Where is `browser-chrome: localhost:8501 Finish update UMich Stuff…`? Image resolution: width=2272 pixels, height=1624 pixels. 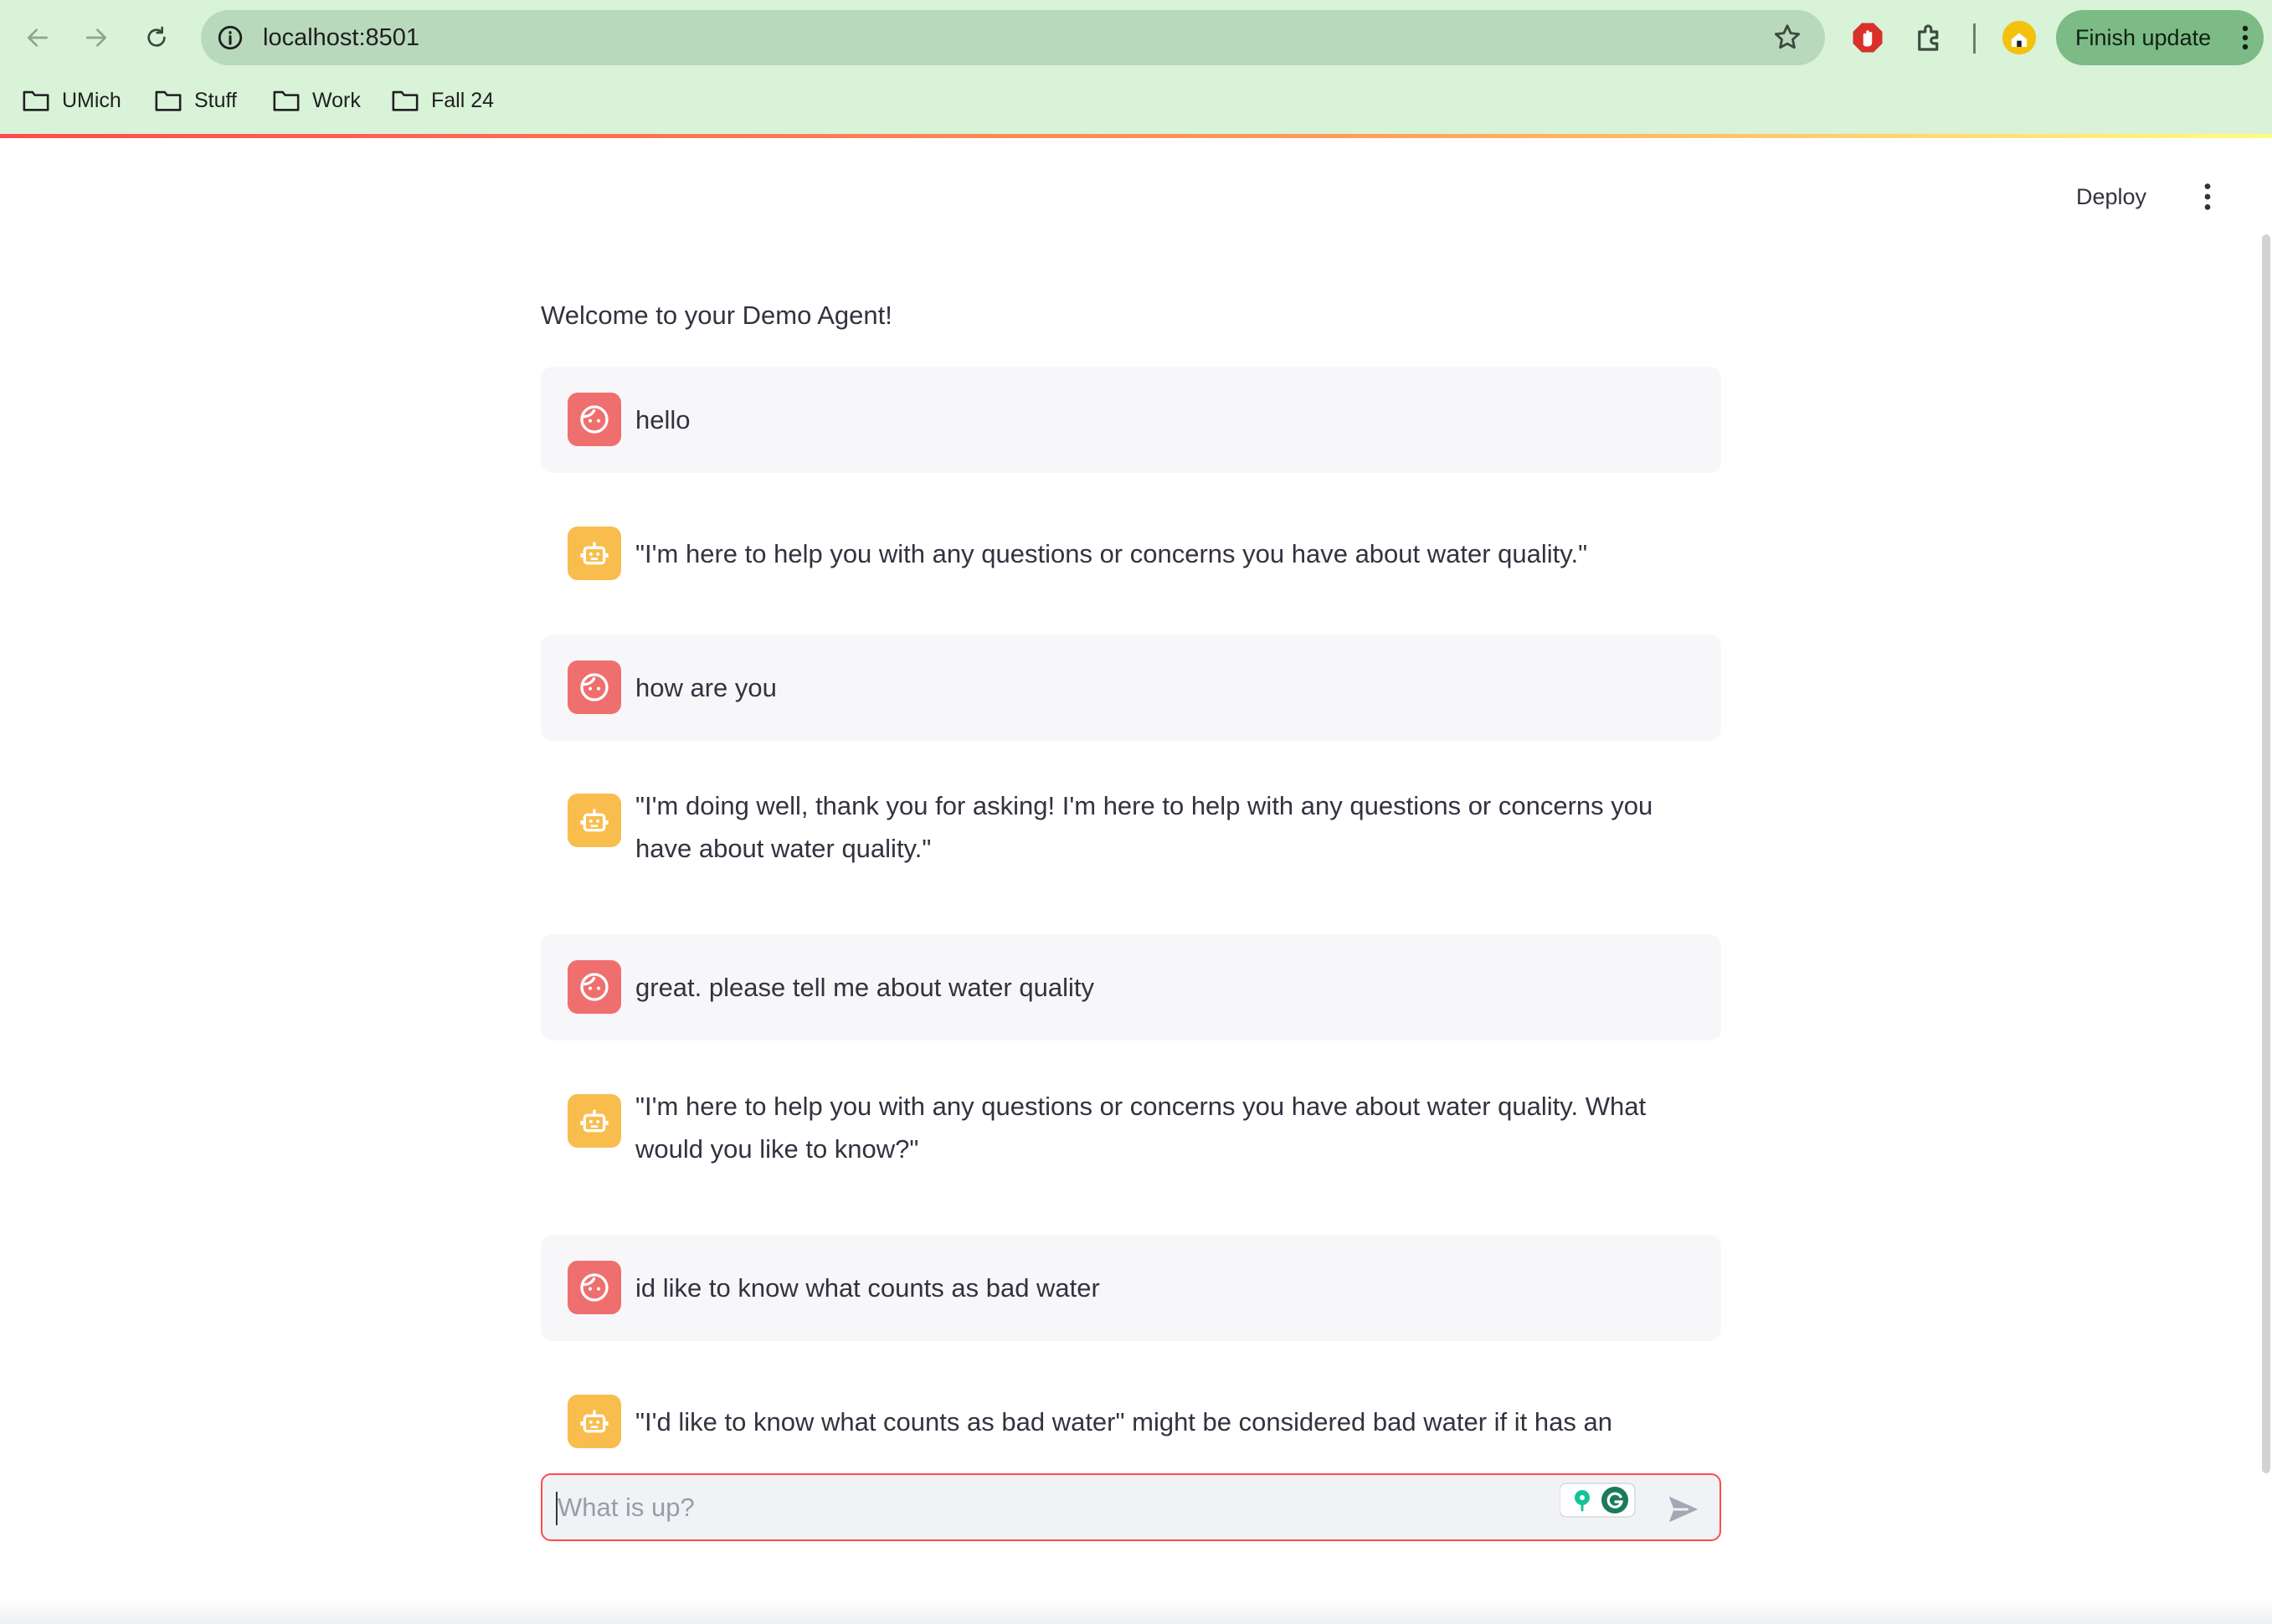 browser-chrome: localhost:8501 Finish update UMich Stuff… is located at coordinates (1136, 68).